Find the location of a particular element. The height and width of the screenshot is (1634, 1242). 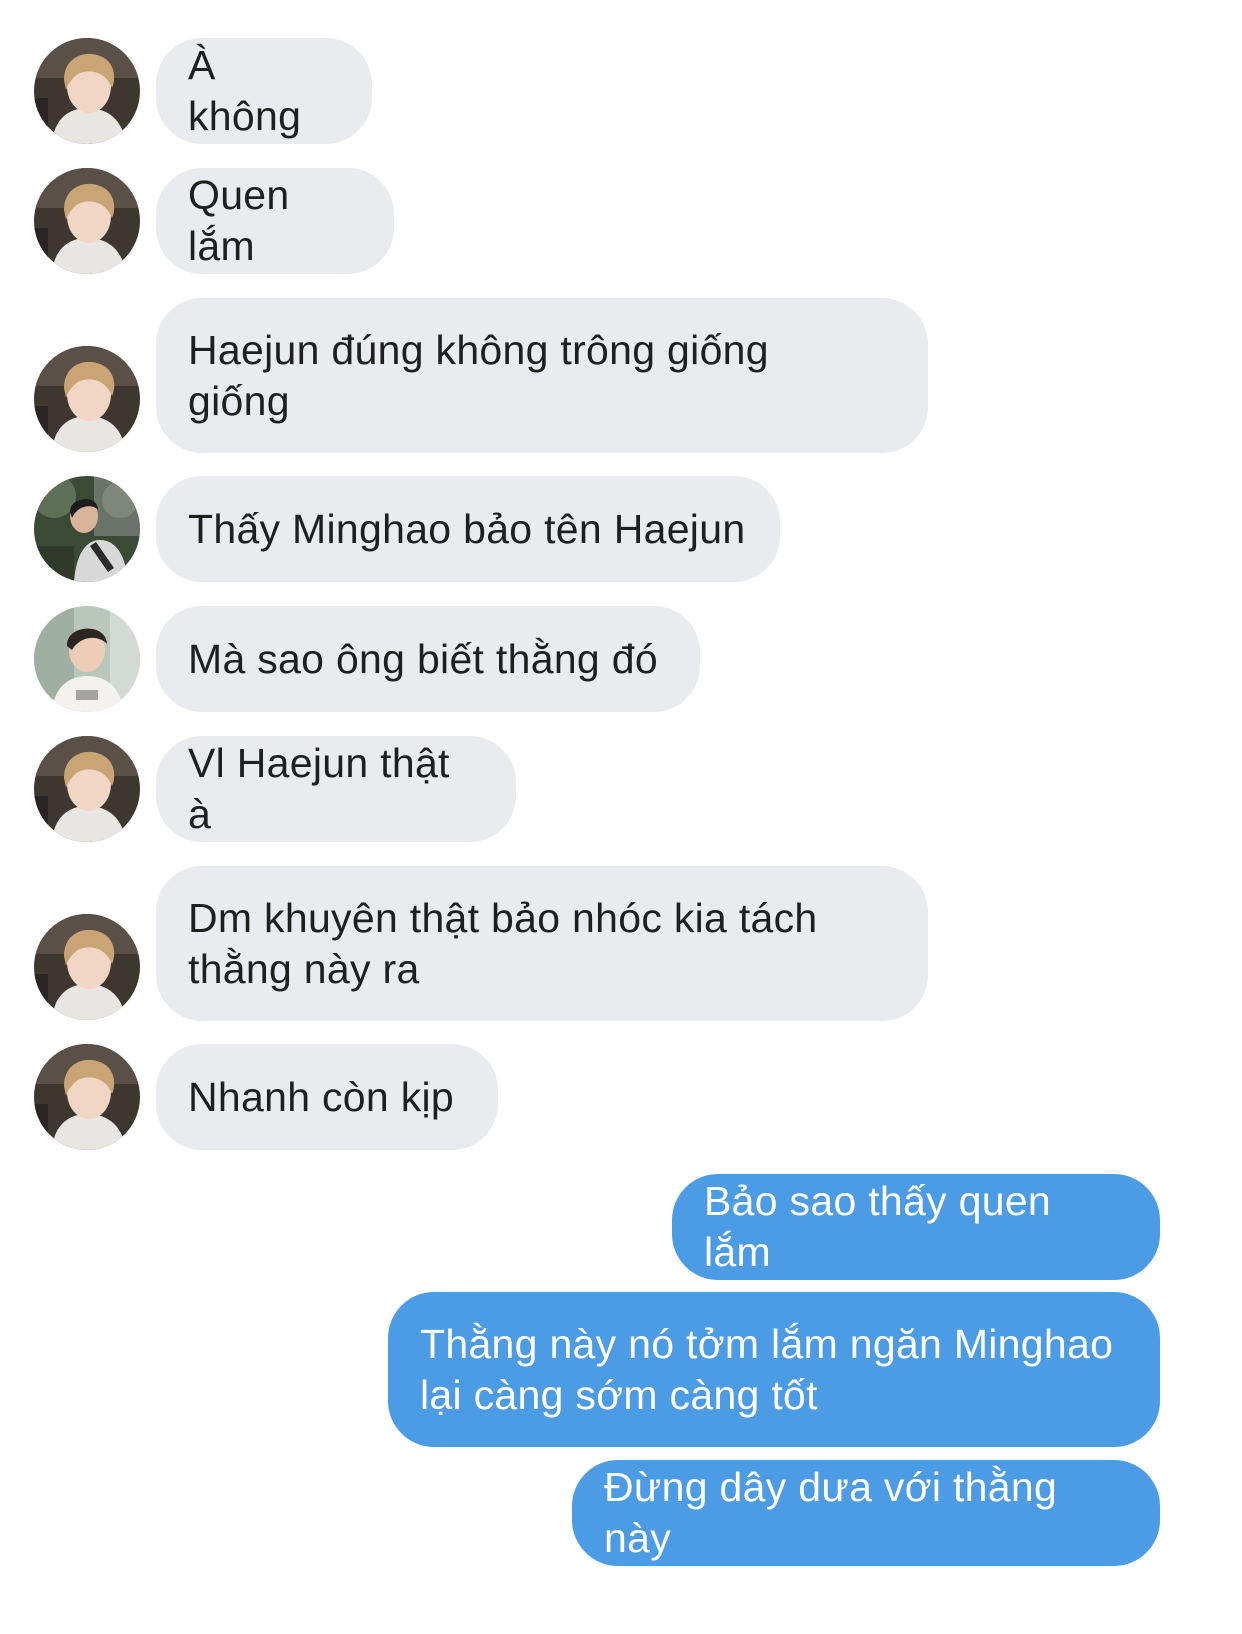

message-bubble-incoming: Haejun đúng không trông giống giống is located at coordinates (542, 375).